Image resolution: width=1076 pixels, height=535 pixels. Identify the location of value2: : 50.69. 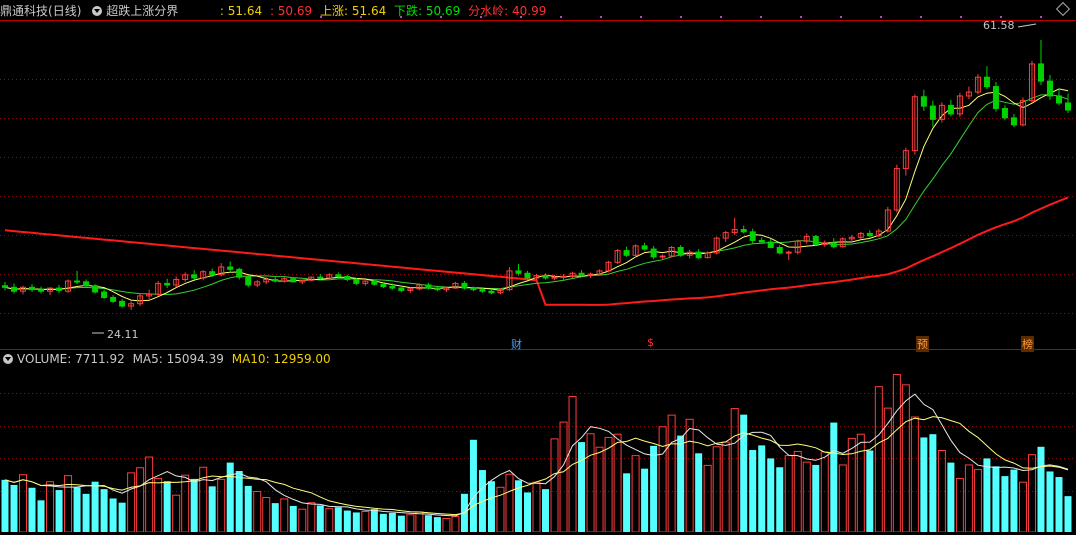
(291, 11).